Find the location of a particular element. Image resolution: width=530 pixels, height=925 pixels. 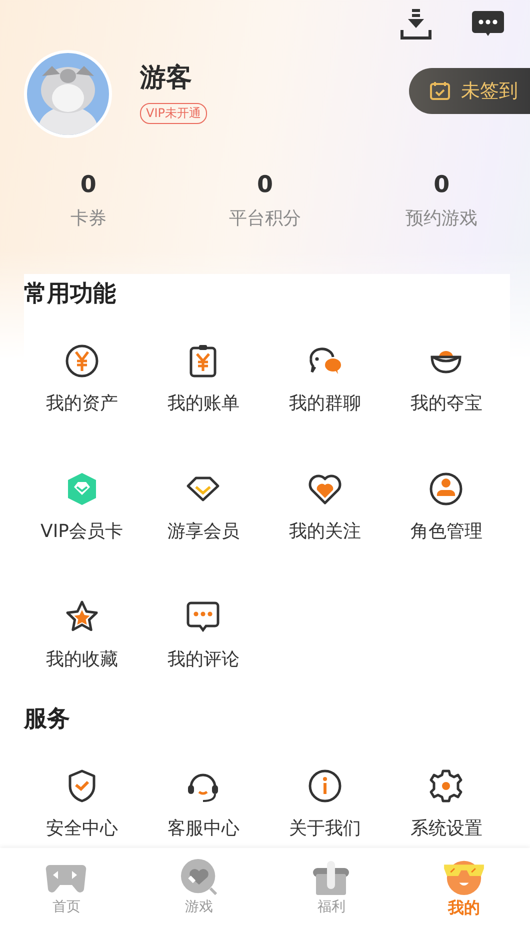

yuan-coin-icon is located at coordinates (82, 361).